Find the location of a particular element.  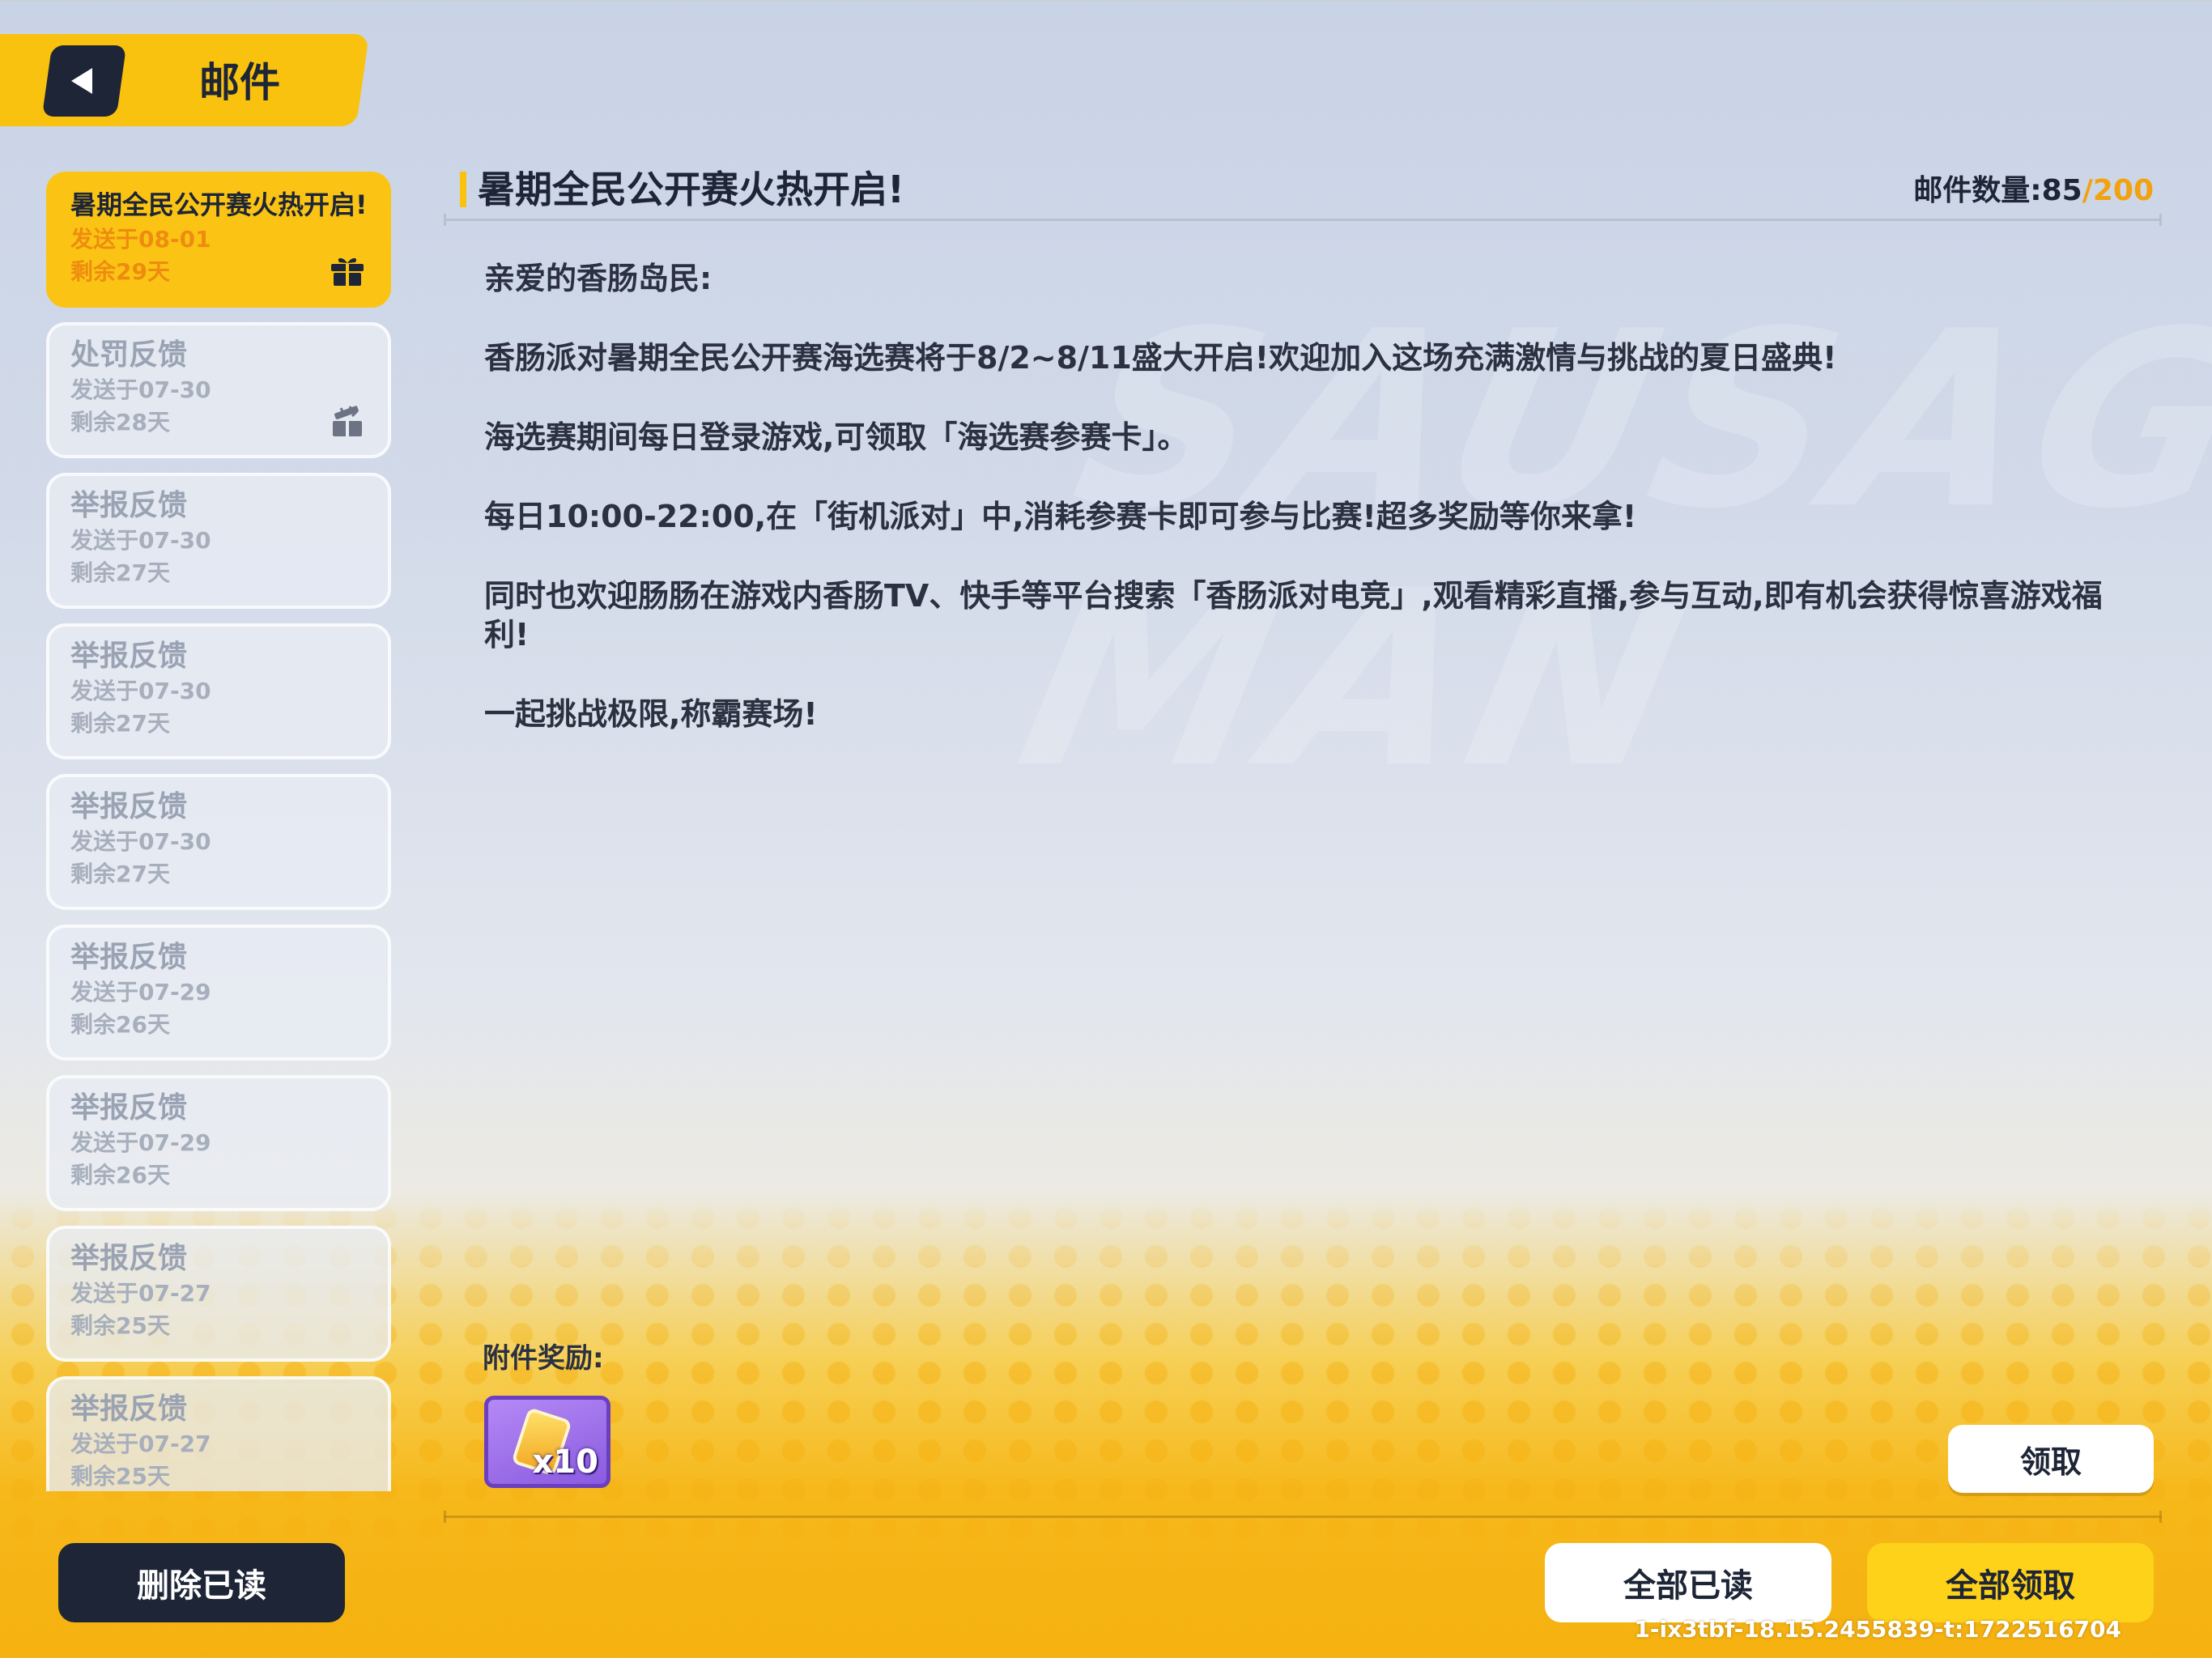

mail-paragraph: 亲爱的香肠岛民: is located at coordinates (598, 278).